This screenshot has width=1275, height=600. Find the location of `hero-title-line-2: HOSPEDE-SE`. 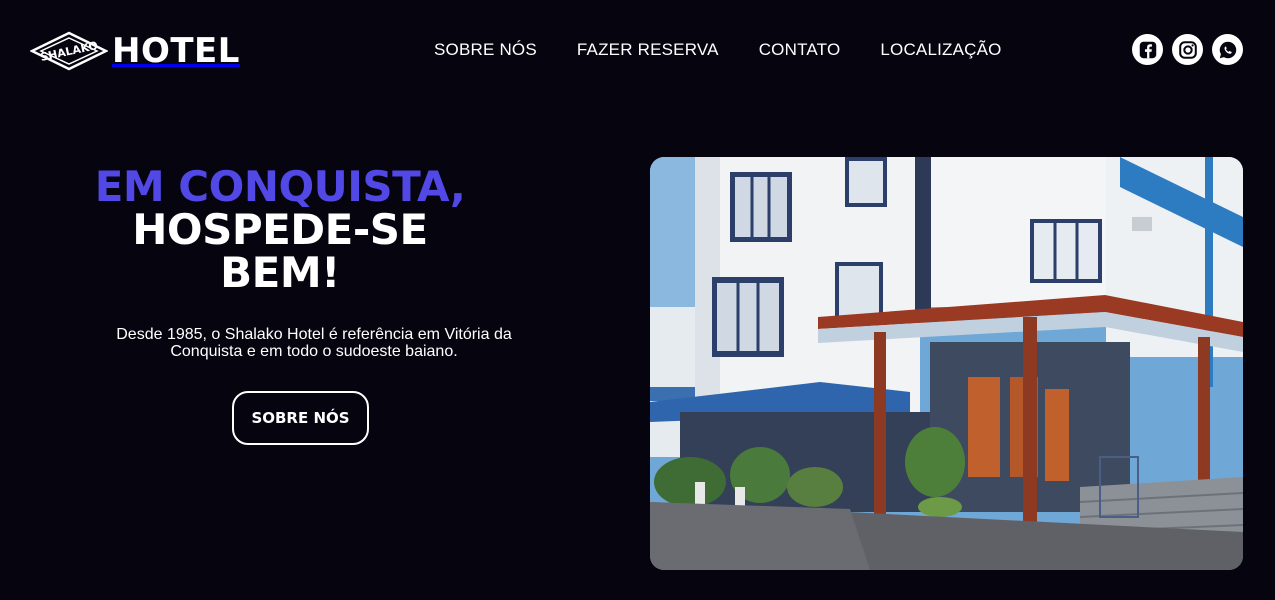

hero-title-line-2: HOSPEDE-SE is located at coordinates (280, 229).